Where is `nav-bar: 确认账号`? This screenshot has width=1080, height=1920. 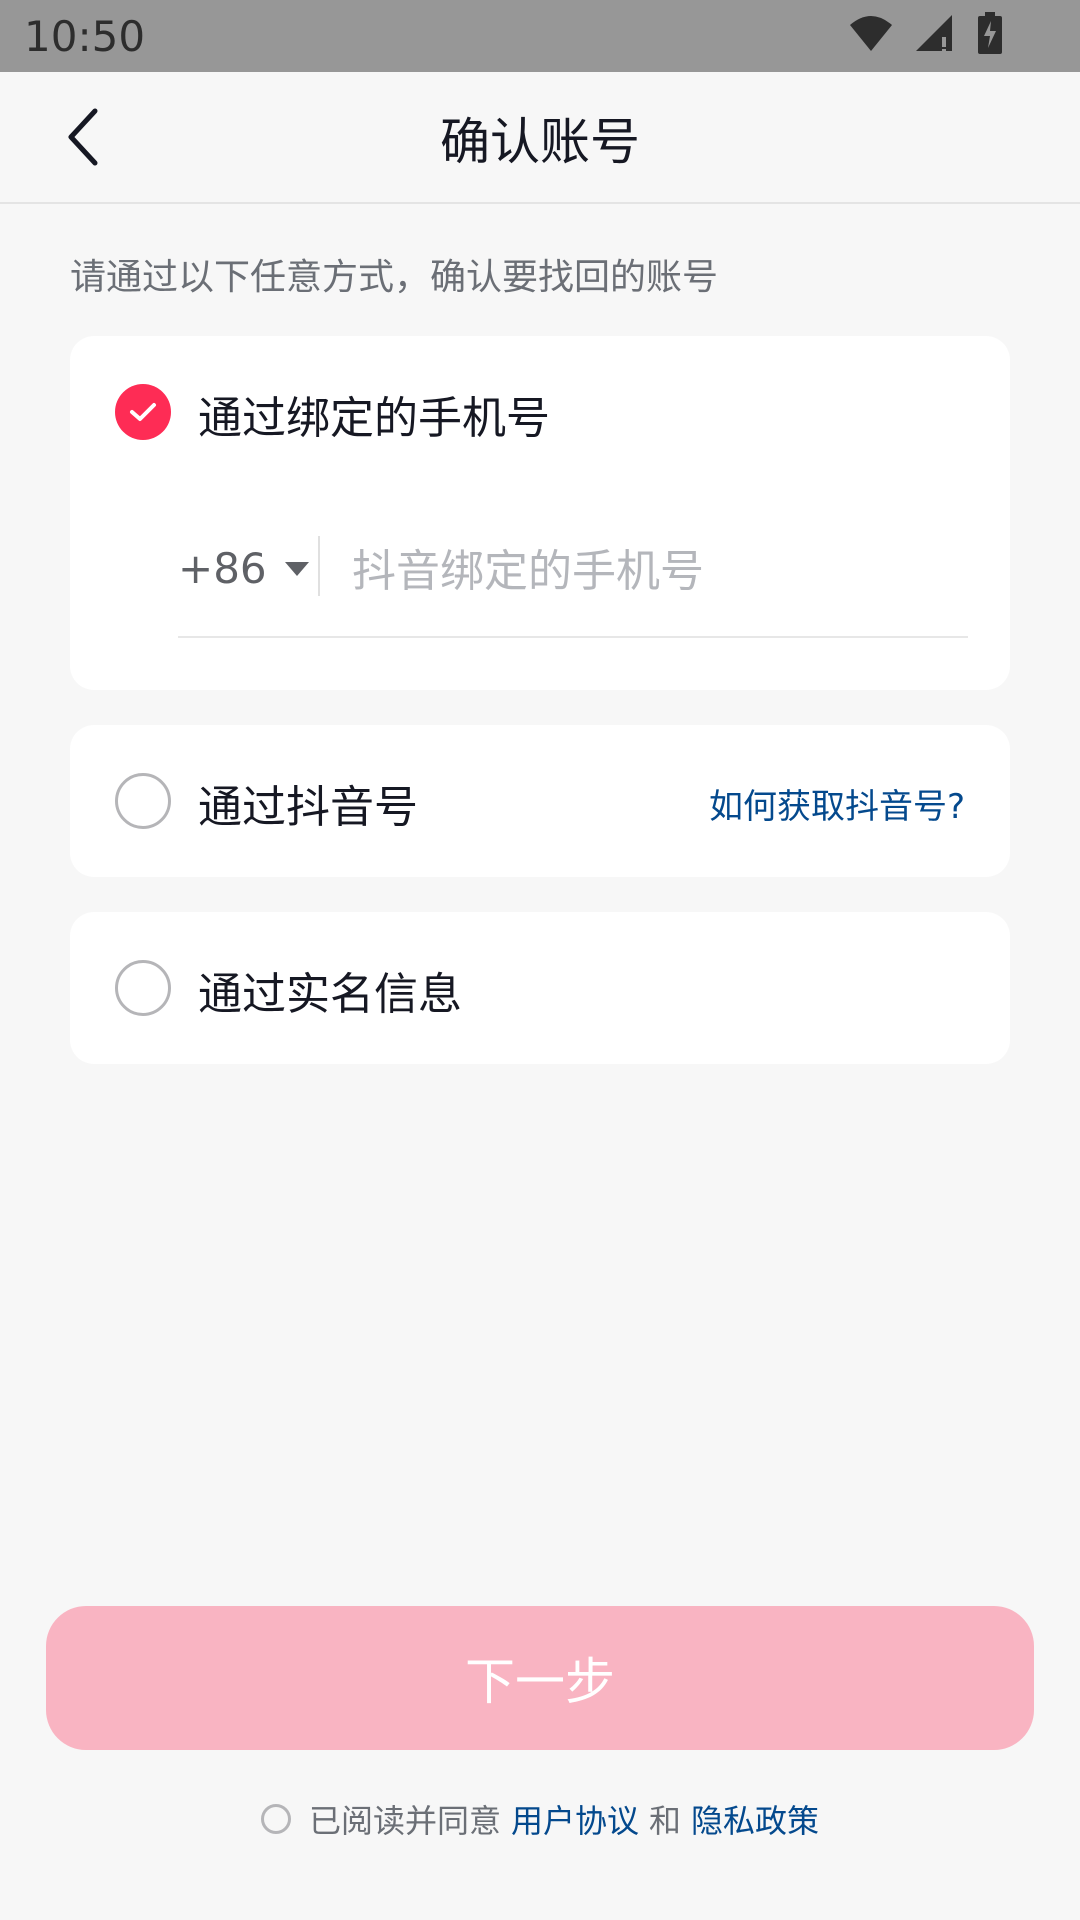 nav-bar: 确认账号 is located at coordinates (540, 138).